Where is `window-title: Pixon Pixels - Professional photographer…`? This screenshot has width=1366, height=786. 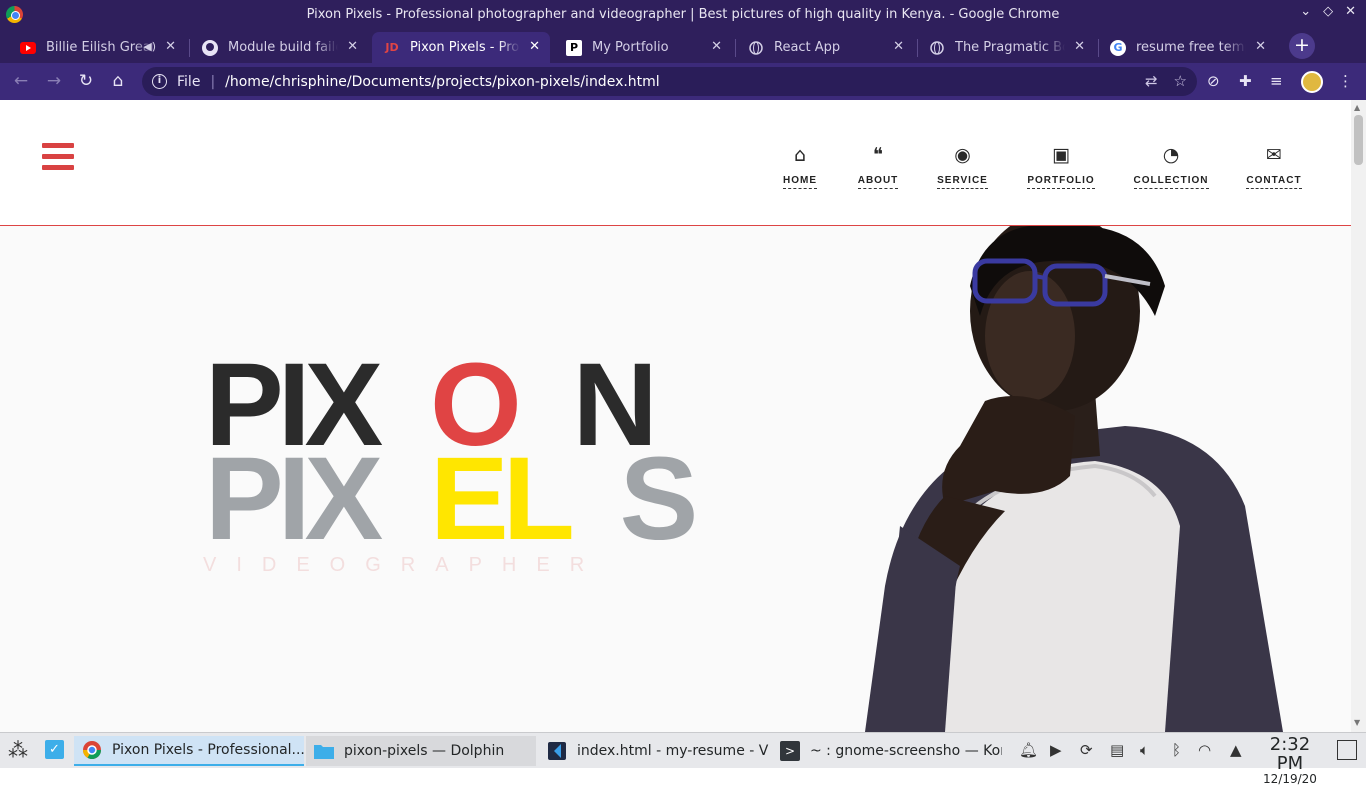 window-title: Pixon Pixels - Professional photographer… is located at coordinates (683, 14).